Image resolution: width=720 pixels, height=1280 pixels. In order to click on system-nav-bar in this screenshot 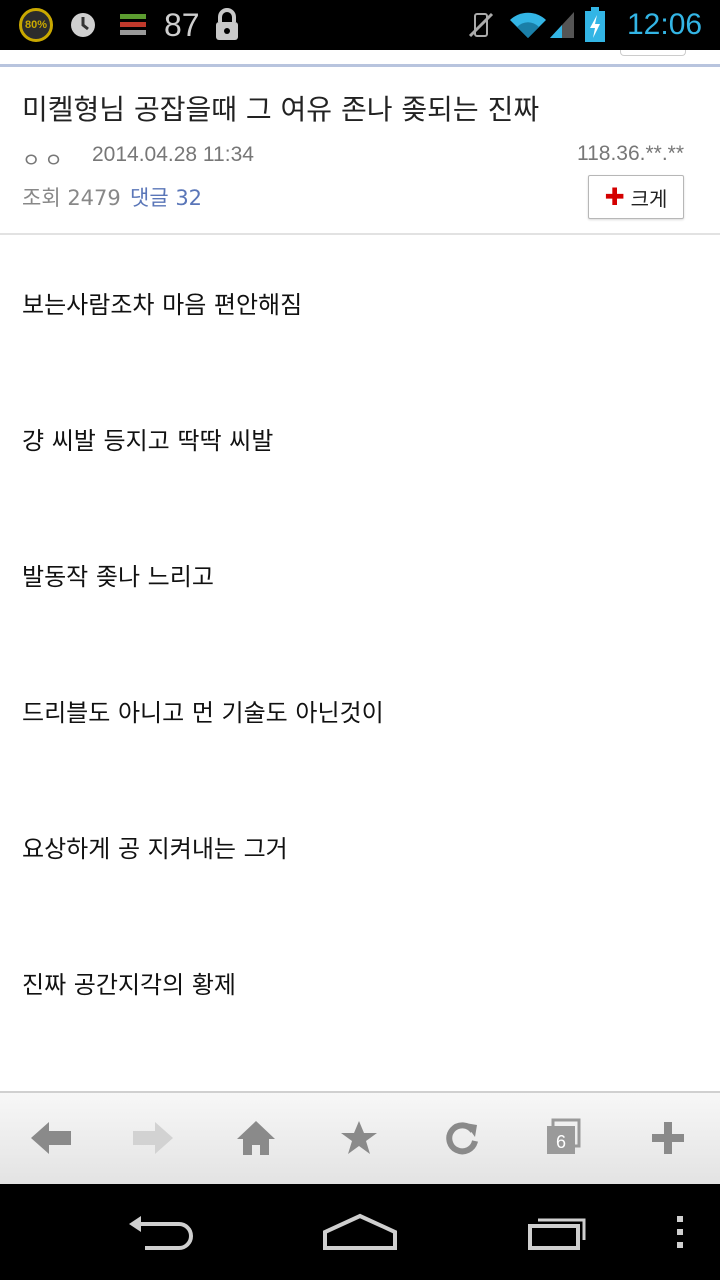, I will do `click(360, 1232)`.